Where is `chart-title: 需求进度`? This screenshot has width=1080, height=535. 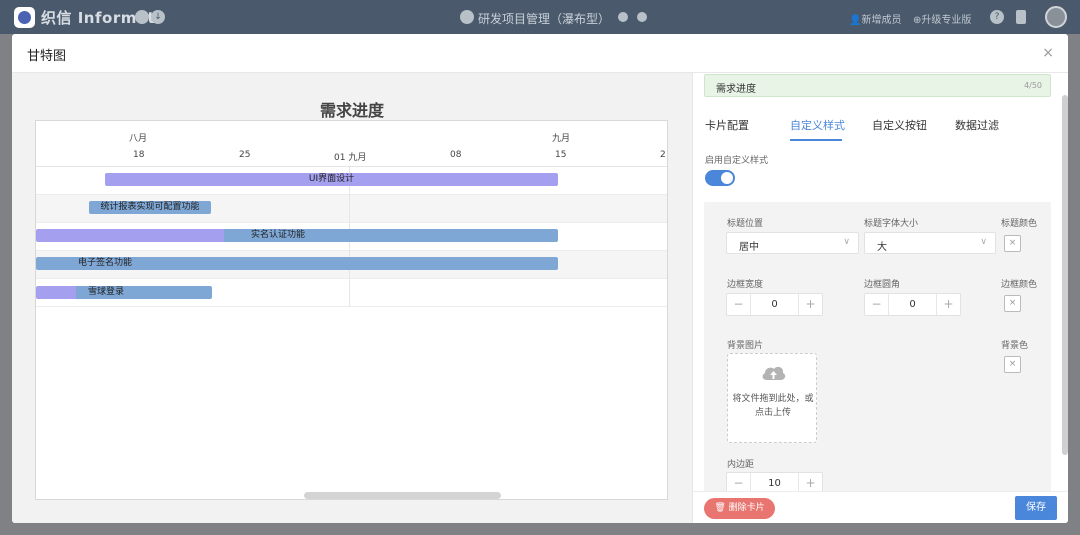
chart-title: 需求进度 is located at coordinates (351, 110).